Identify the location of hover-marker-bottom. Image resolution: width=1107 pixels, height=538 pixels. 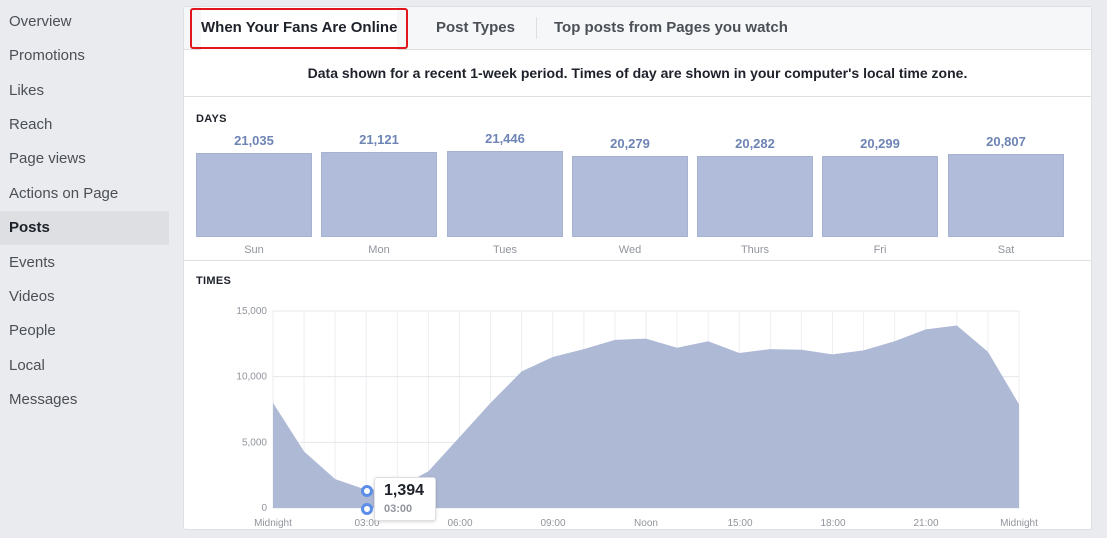
(367, 509).